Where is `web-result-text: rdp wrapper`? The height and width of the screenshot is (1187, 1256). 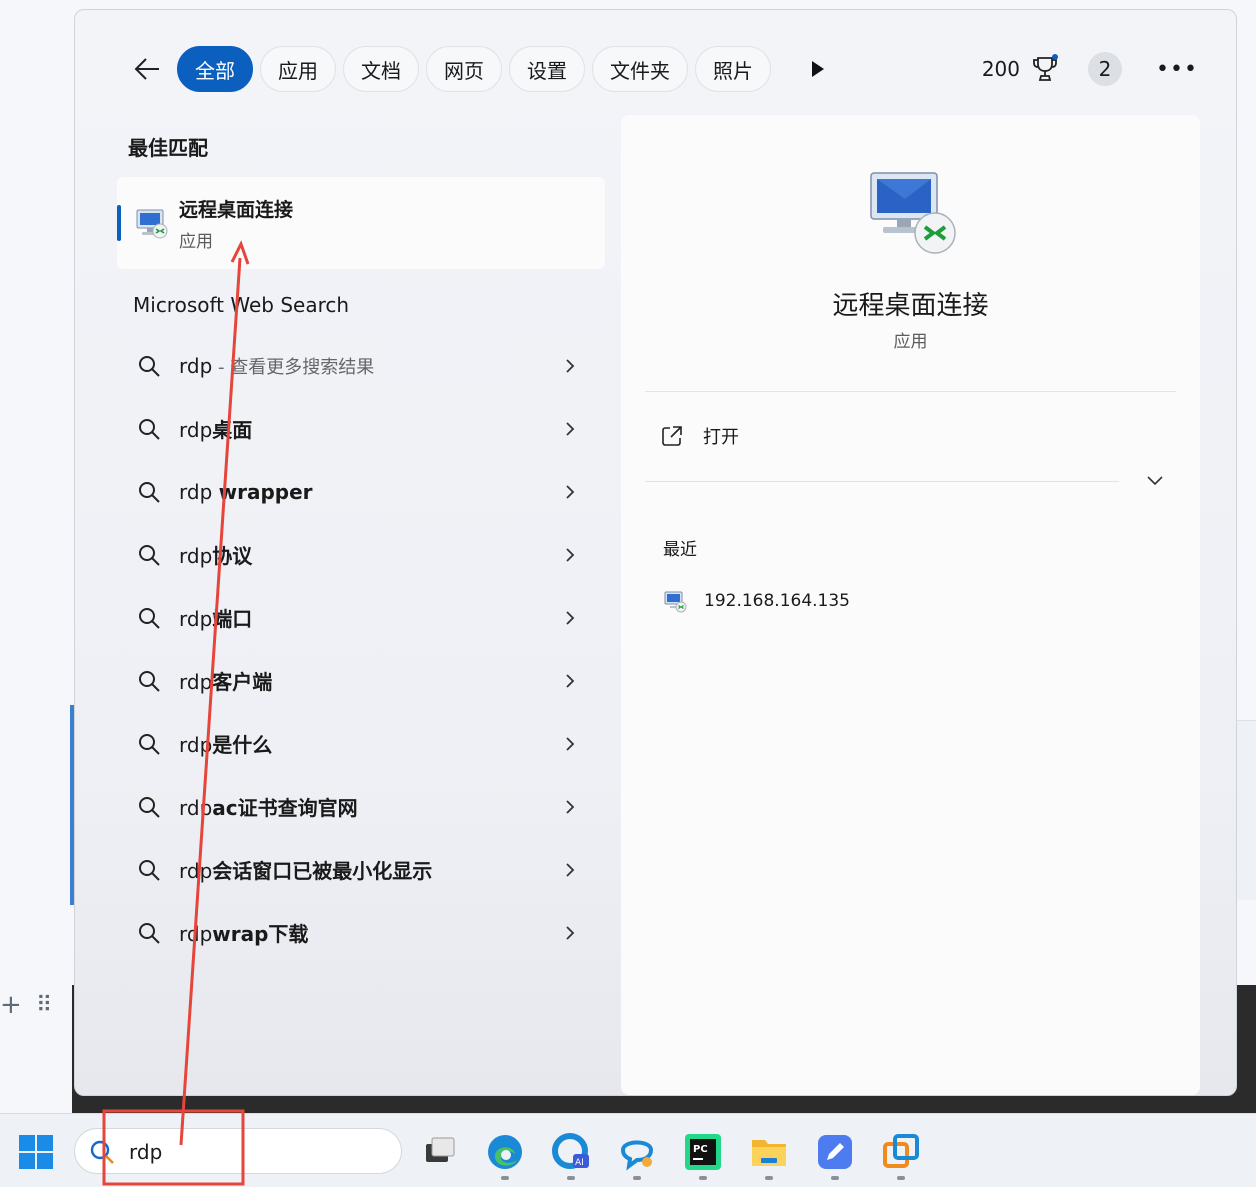 web-result-text: rdp wrapper is located at coordinates (246, 491).